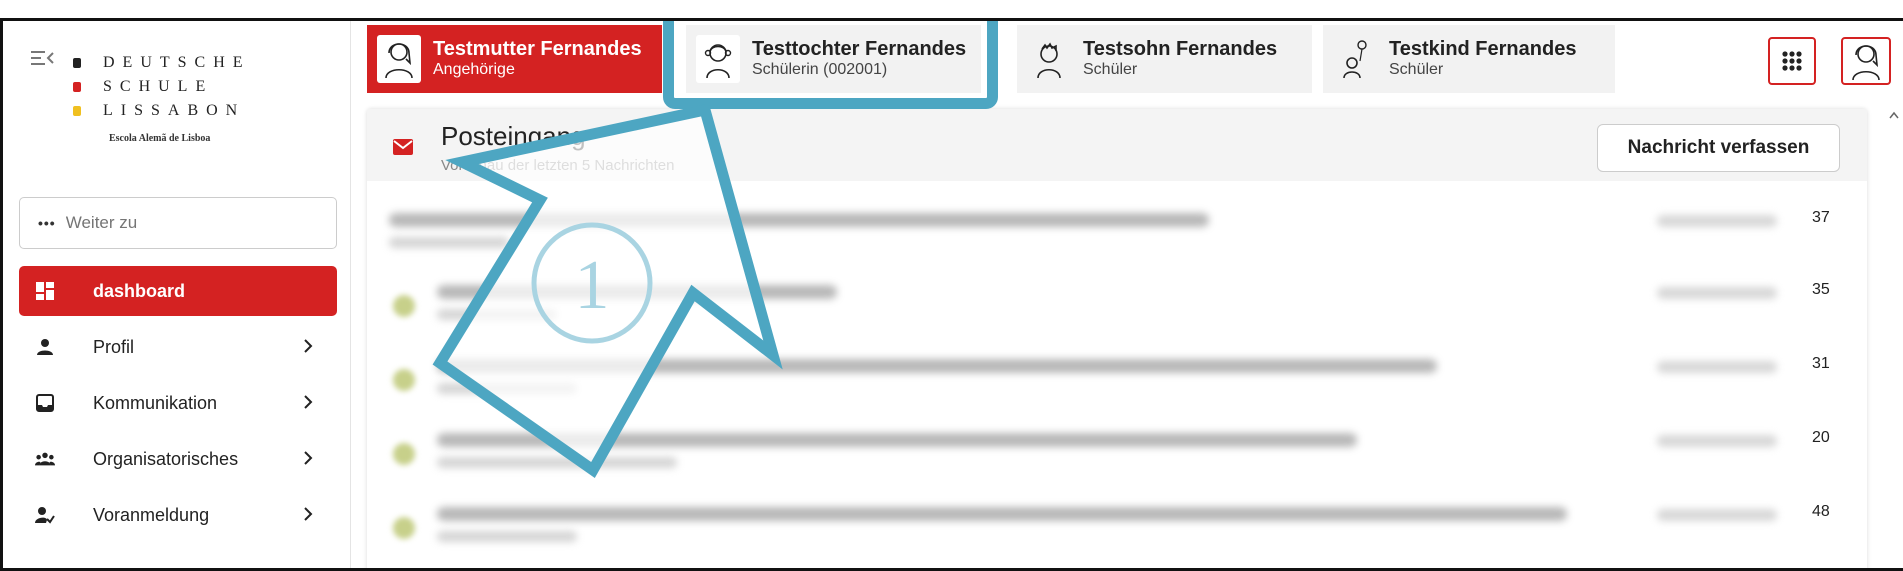 This screenshot has width=1903, height=571. Describe the element at coordinates (1049, 59) in the screenshot. I see `son-avatar-icon` at that location.